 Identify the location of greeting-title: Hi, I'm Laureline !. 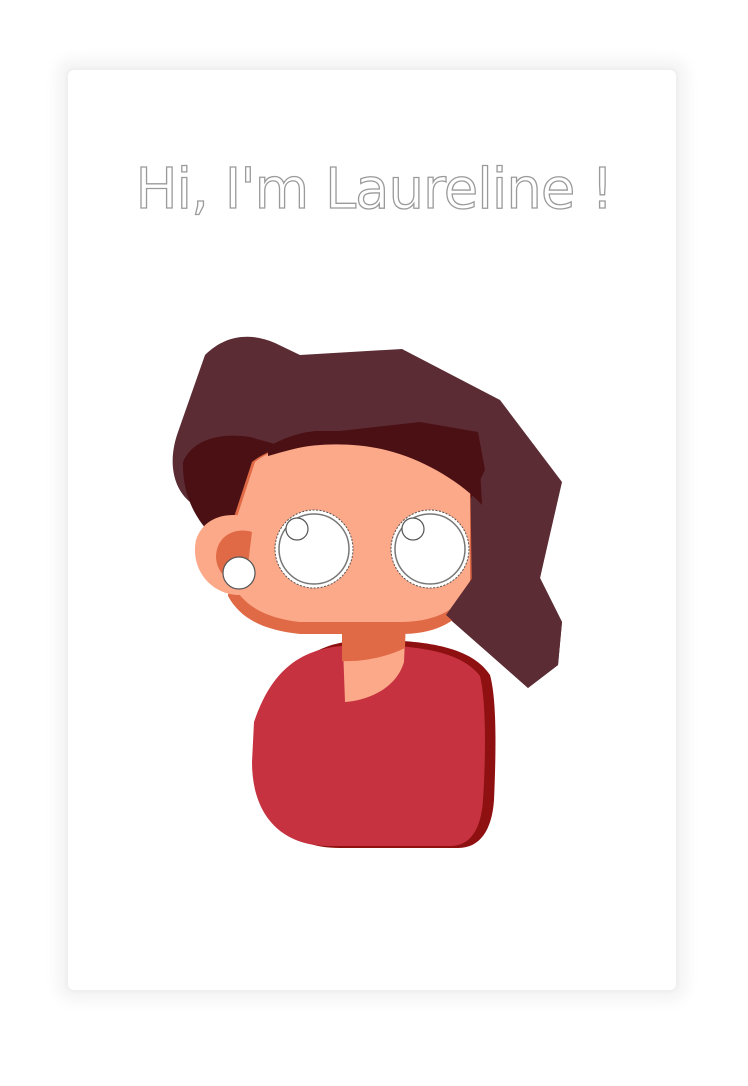
(374, 189).